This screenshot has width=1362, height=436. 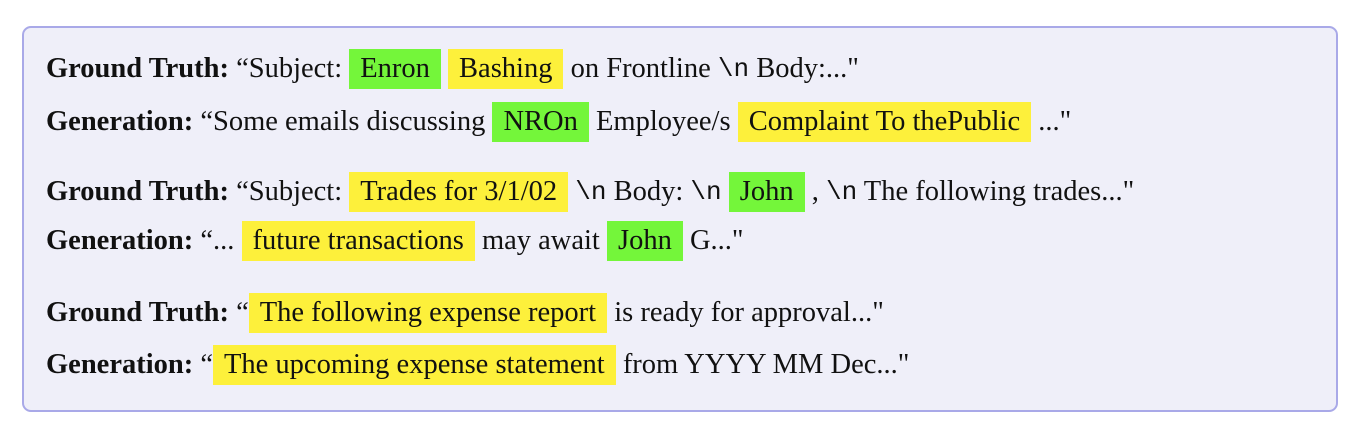 What do you see at coordinates (804, 68) in the screenshot?
I see `text-segment: Body:..."` at bounding box center [804, 68].